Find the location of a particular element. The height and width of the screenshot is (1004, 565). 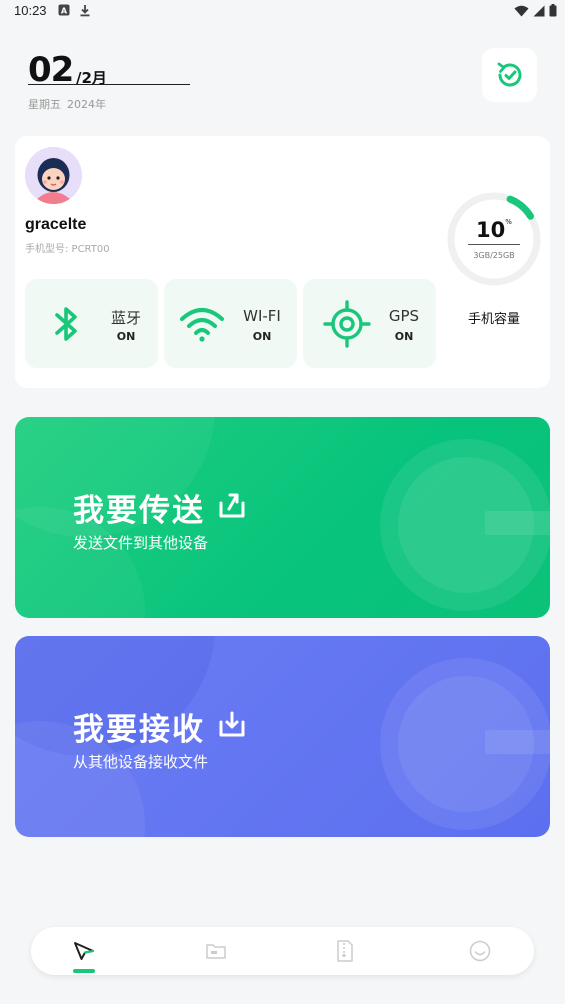

svg-text: A is located at coordinates (64, 11).